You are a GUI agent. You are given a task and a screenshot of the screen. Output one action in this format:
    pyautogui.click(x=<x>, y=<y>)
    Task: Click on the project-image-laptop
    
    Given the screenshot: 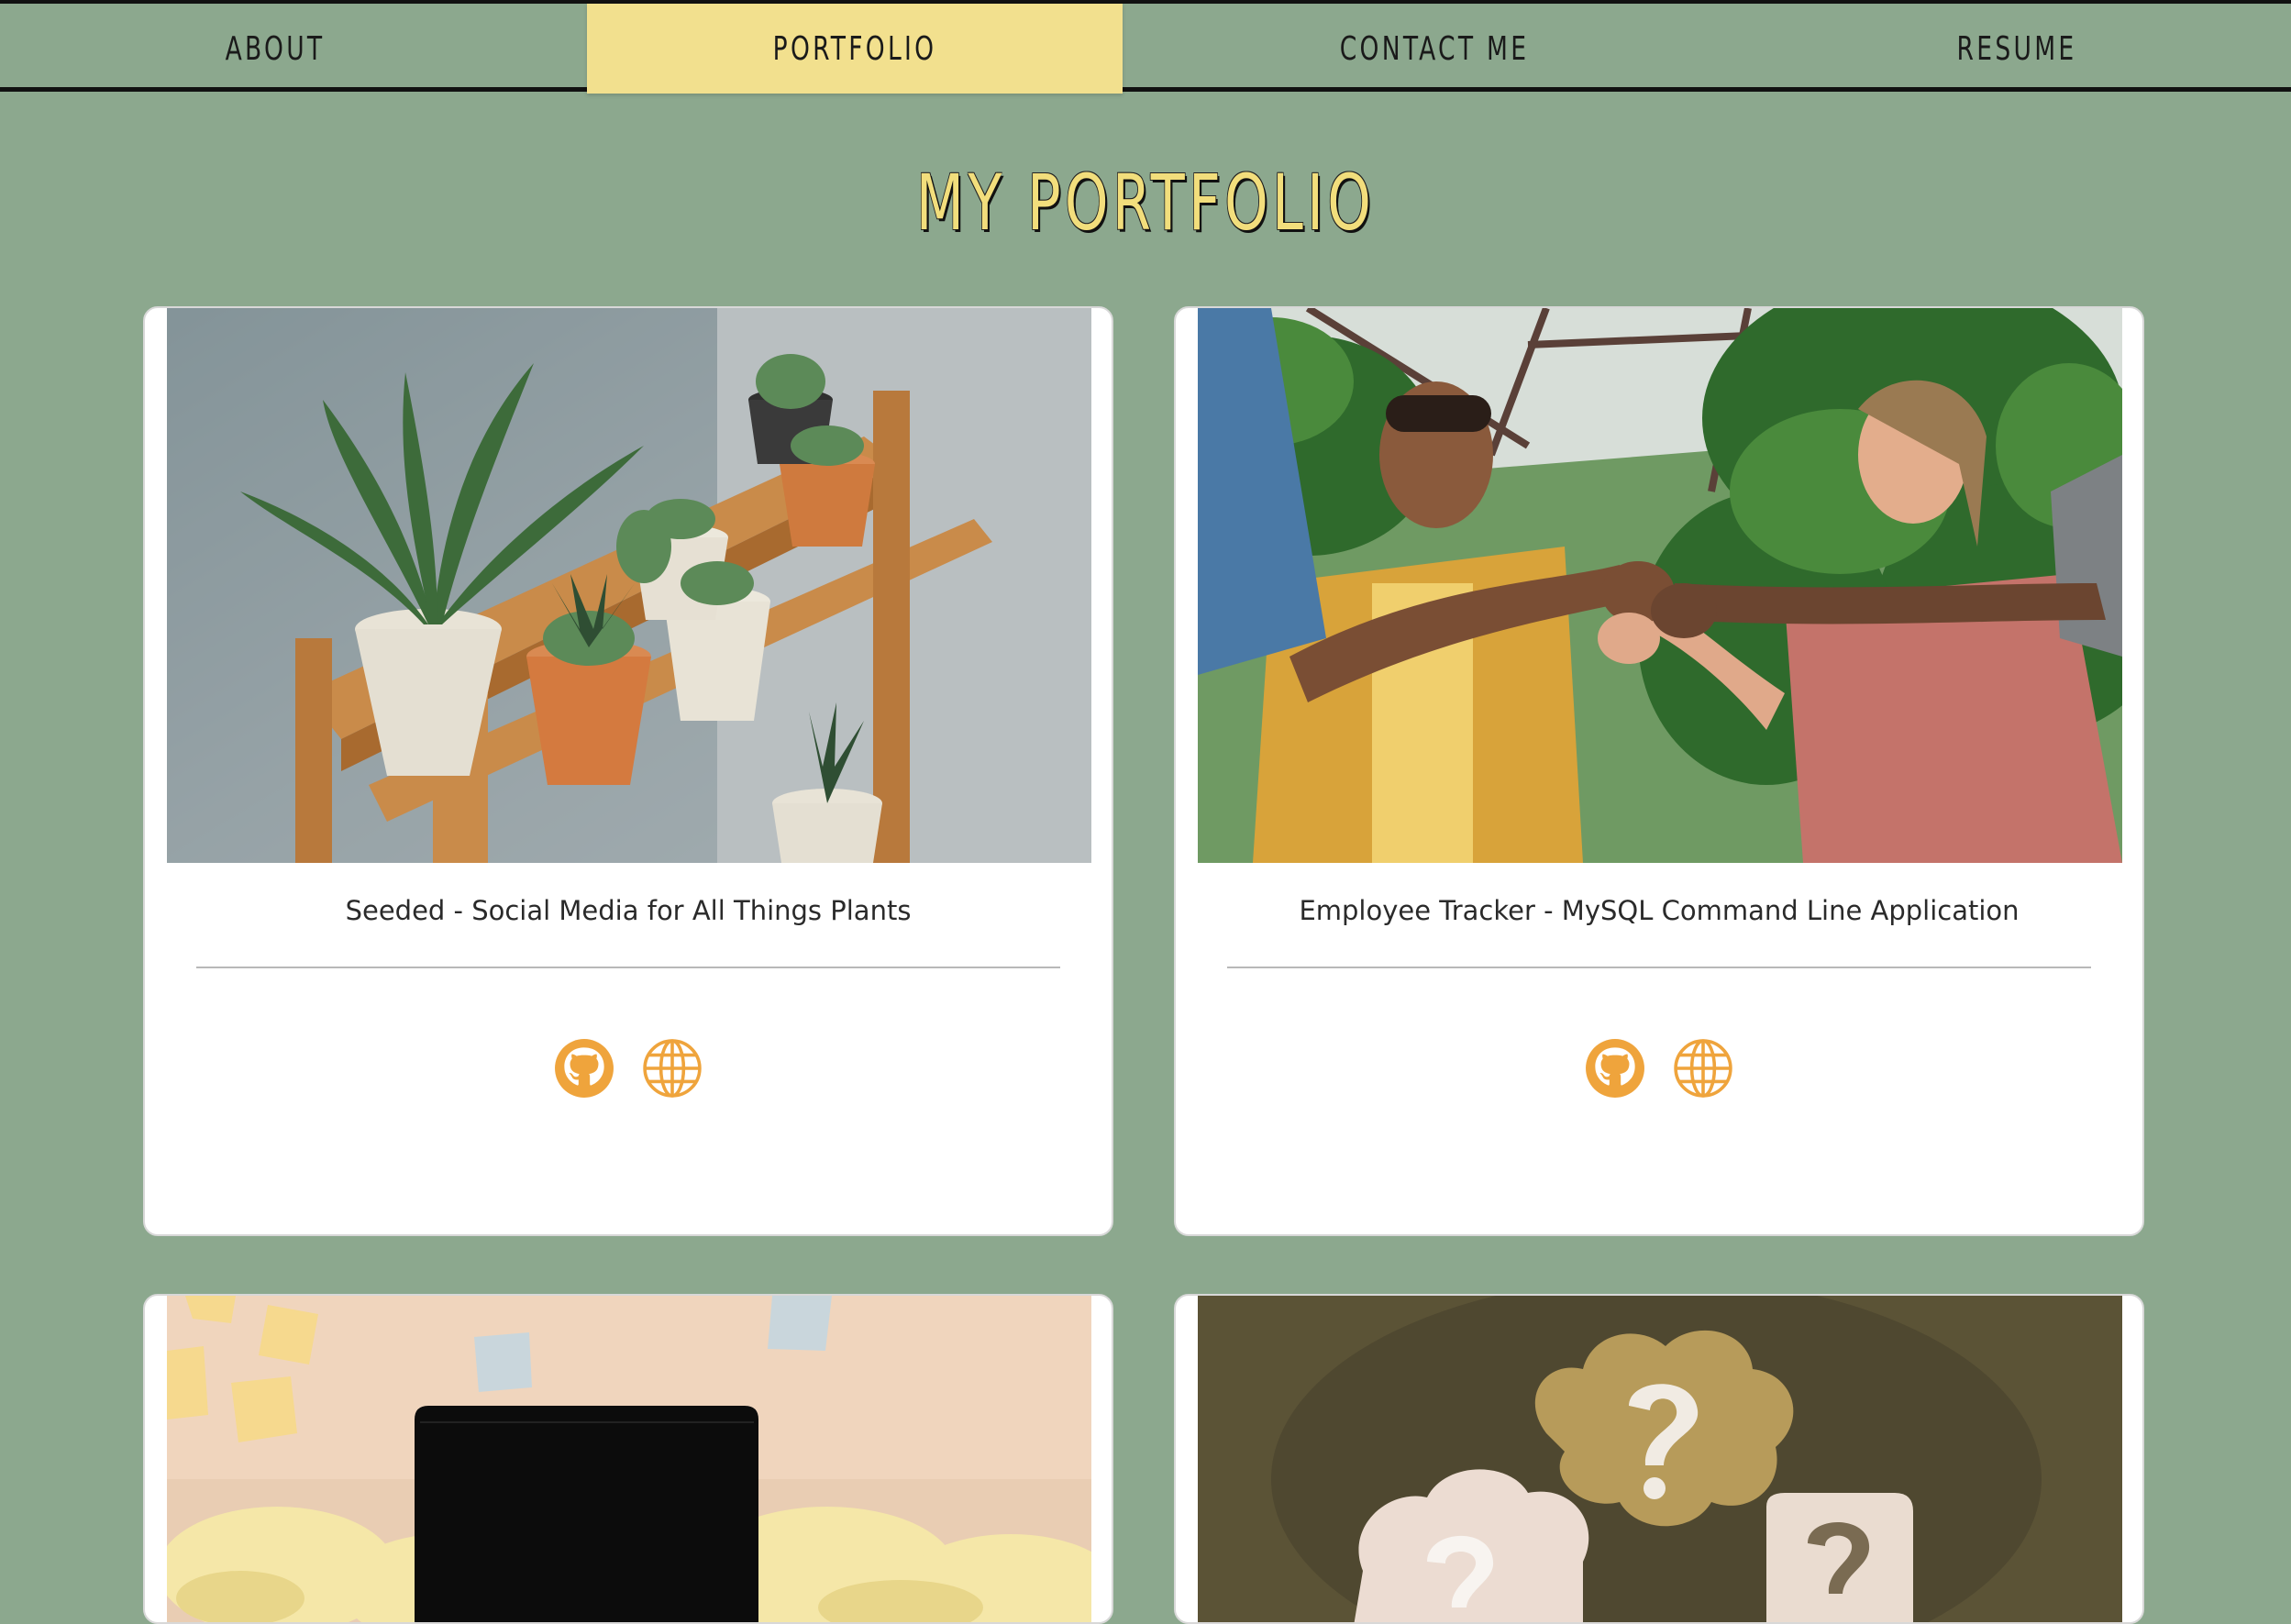 What is the action you would take?
    pyautogui.click(x=629, y=1459)
    